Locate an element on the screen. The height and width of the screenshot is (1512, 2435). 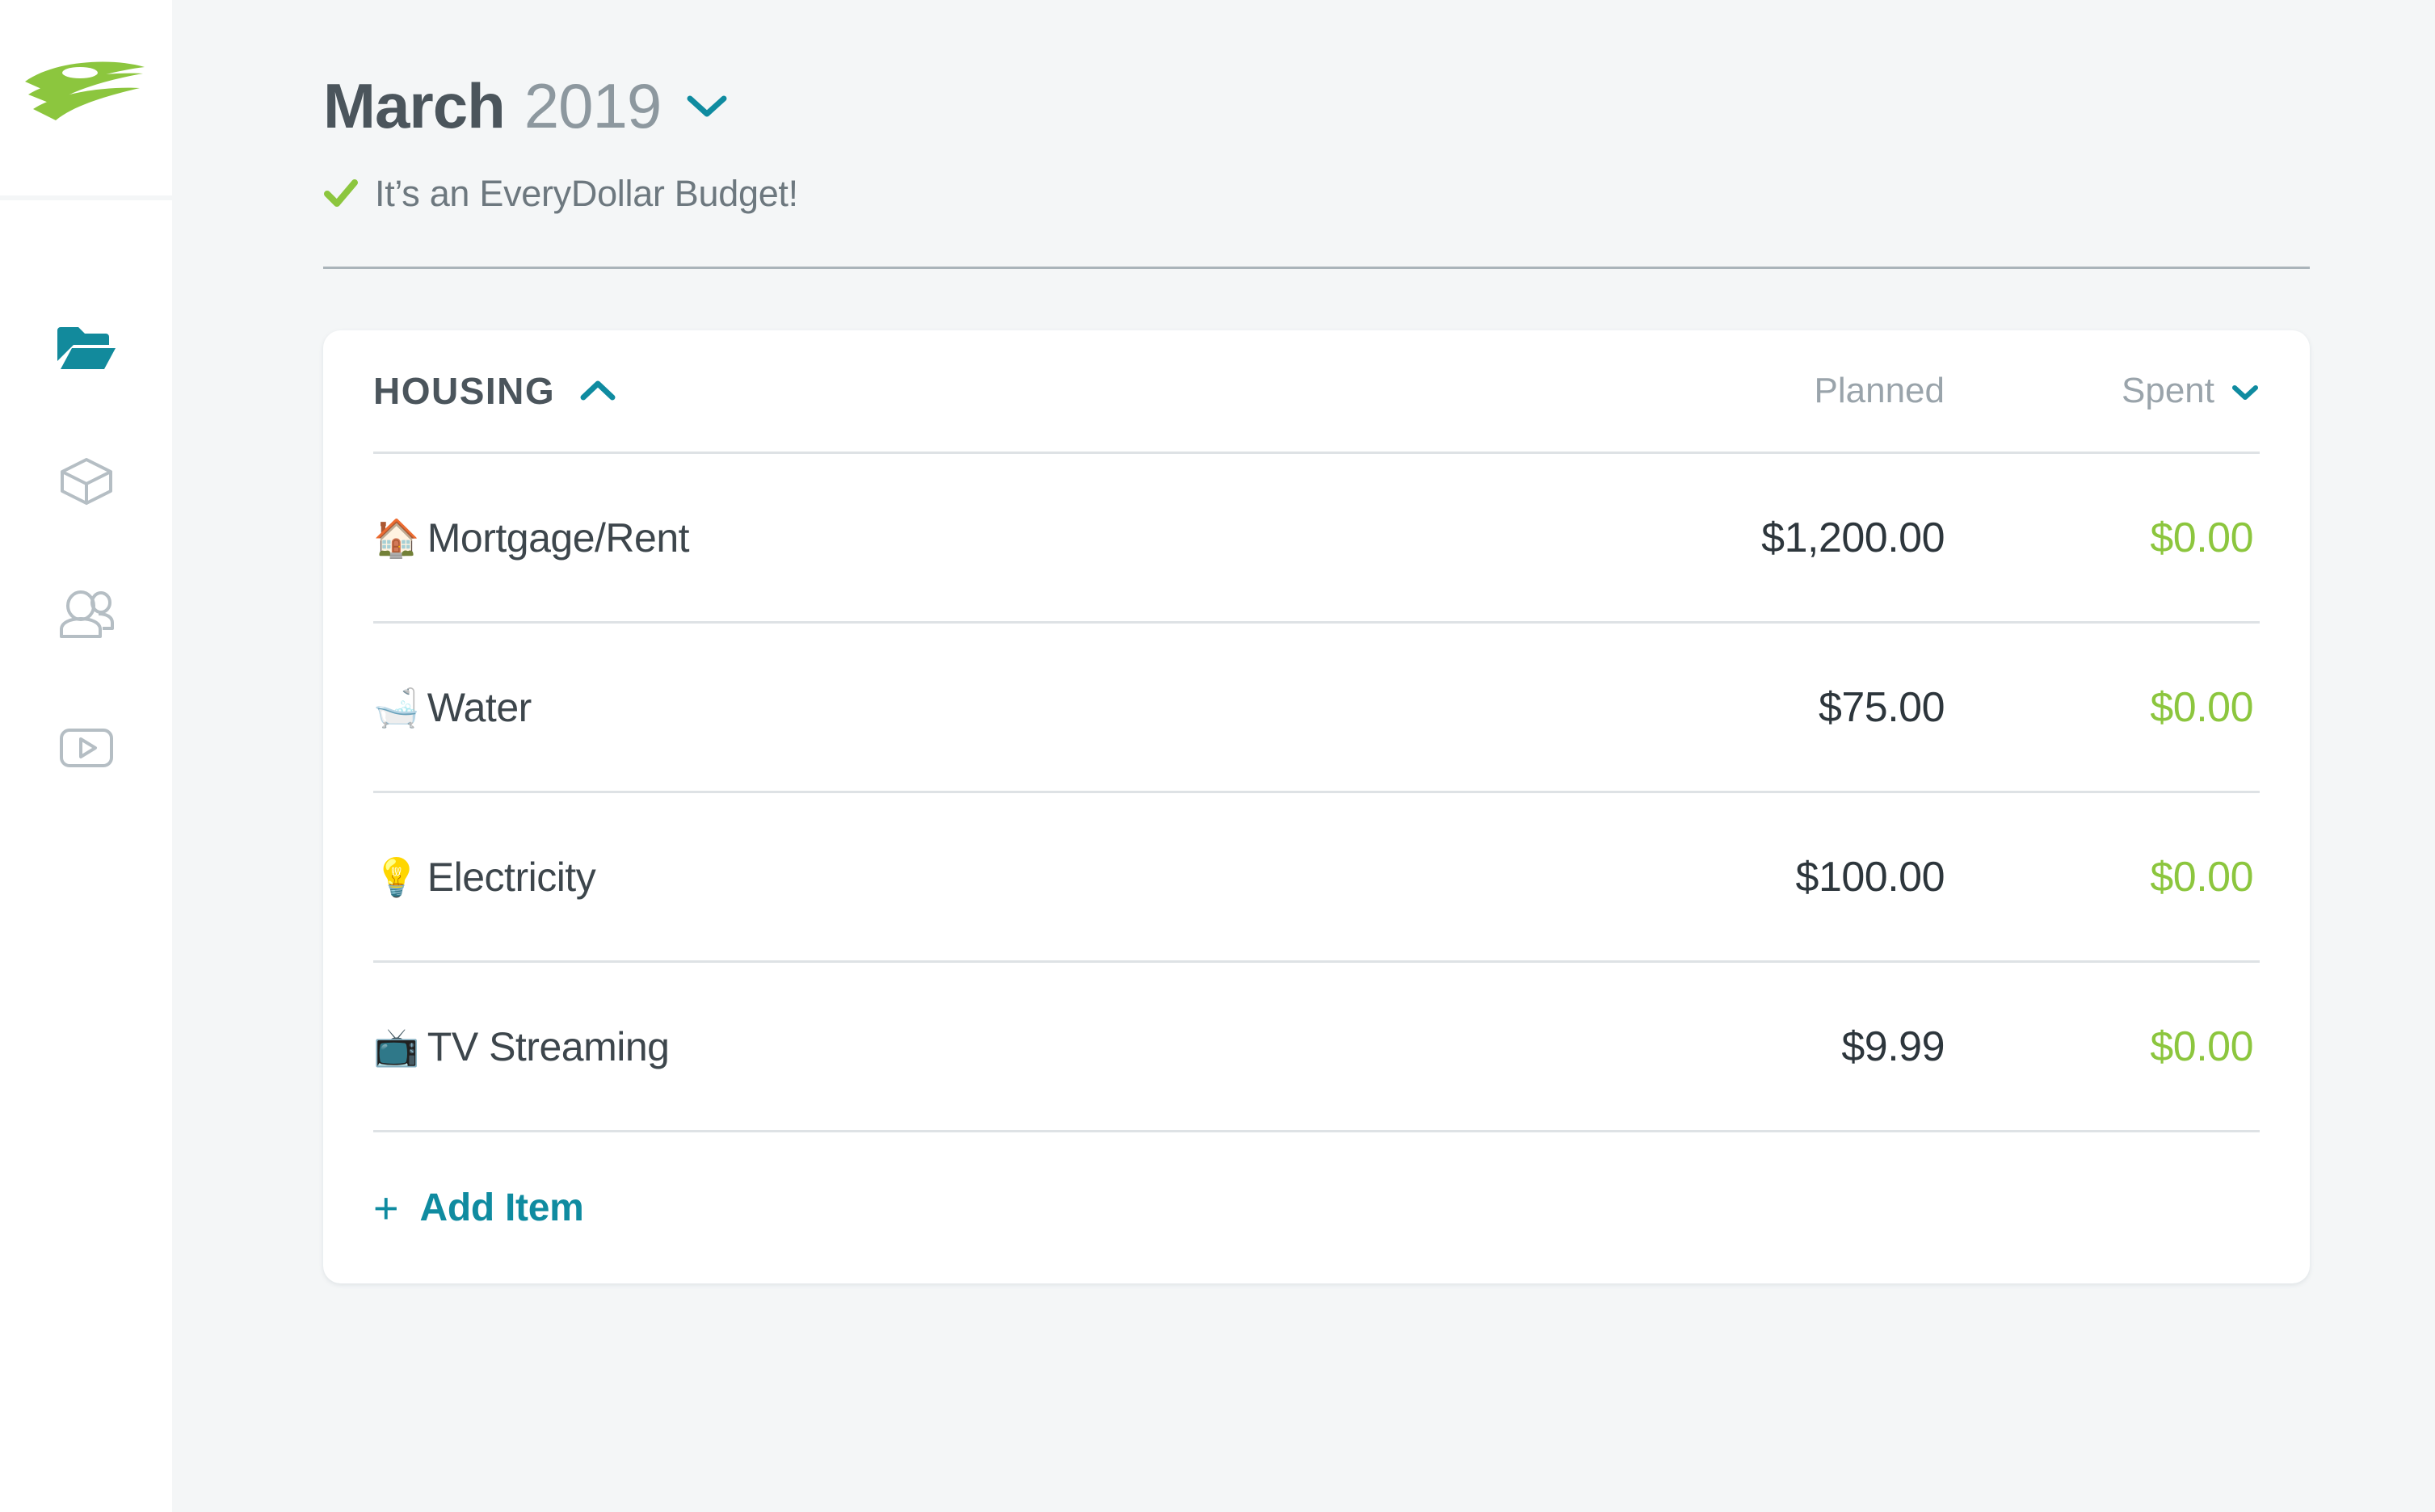
budget-status-label: It’s an EveryDollar Budget! is located at coordinates (586, 193).